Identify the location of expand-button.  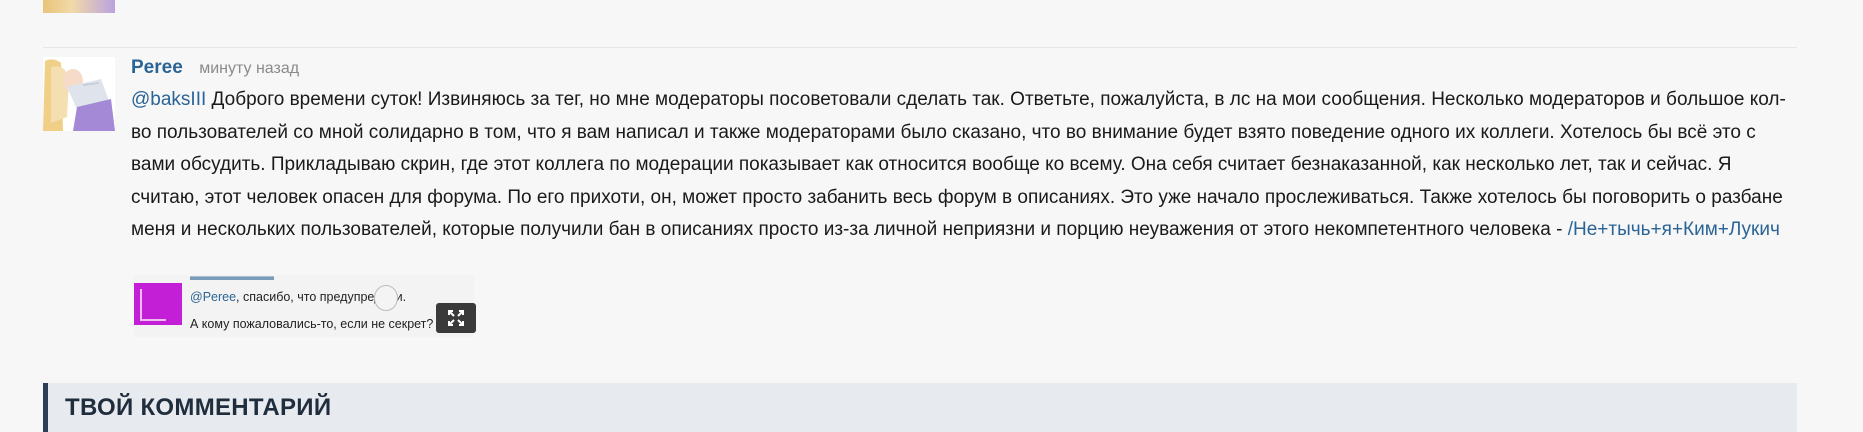
(456, 318).